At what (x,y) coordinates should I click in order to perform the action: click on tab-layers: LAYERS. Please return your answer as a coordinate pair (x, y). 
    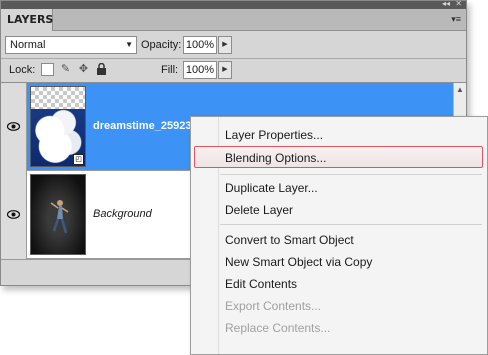
    Looking at the image, I should click on (27, 20).